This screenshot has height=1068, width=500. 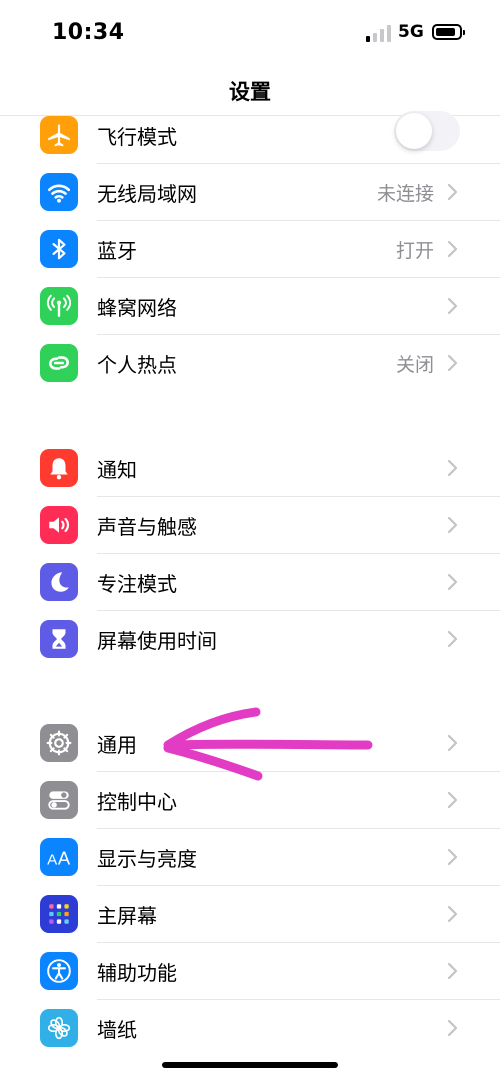 What do you see at coordinates (59, 800) in the screenshot?
I see `switches-icon` at bounding box center [59, 800].